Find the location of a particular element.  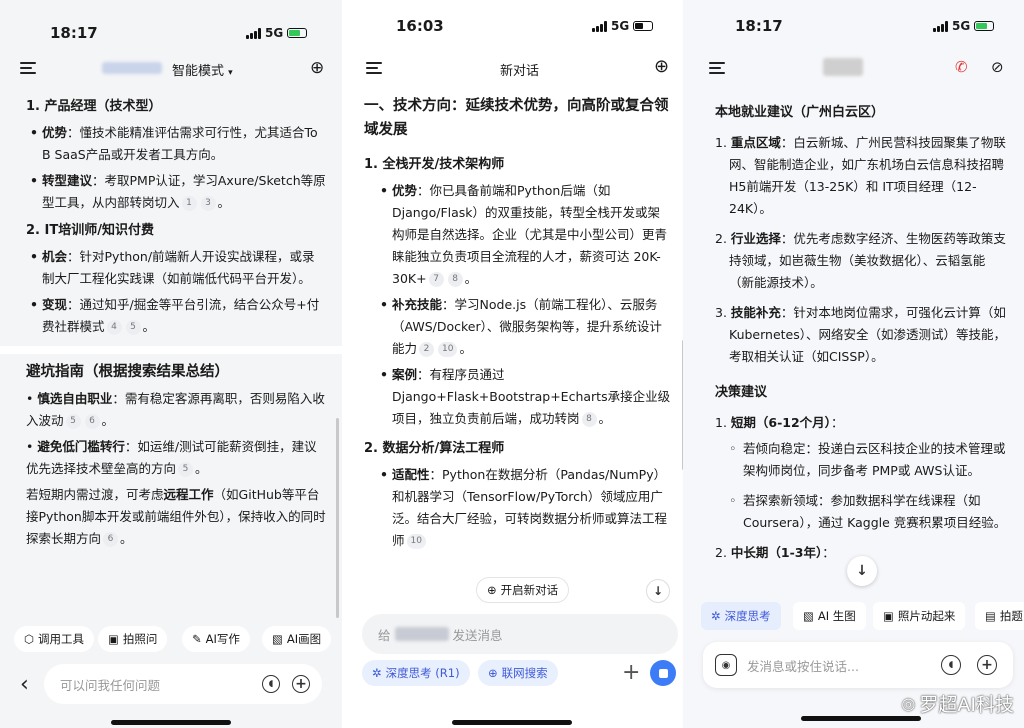

battery-charging-icon is located at coordinates (984, 26).